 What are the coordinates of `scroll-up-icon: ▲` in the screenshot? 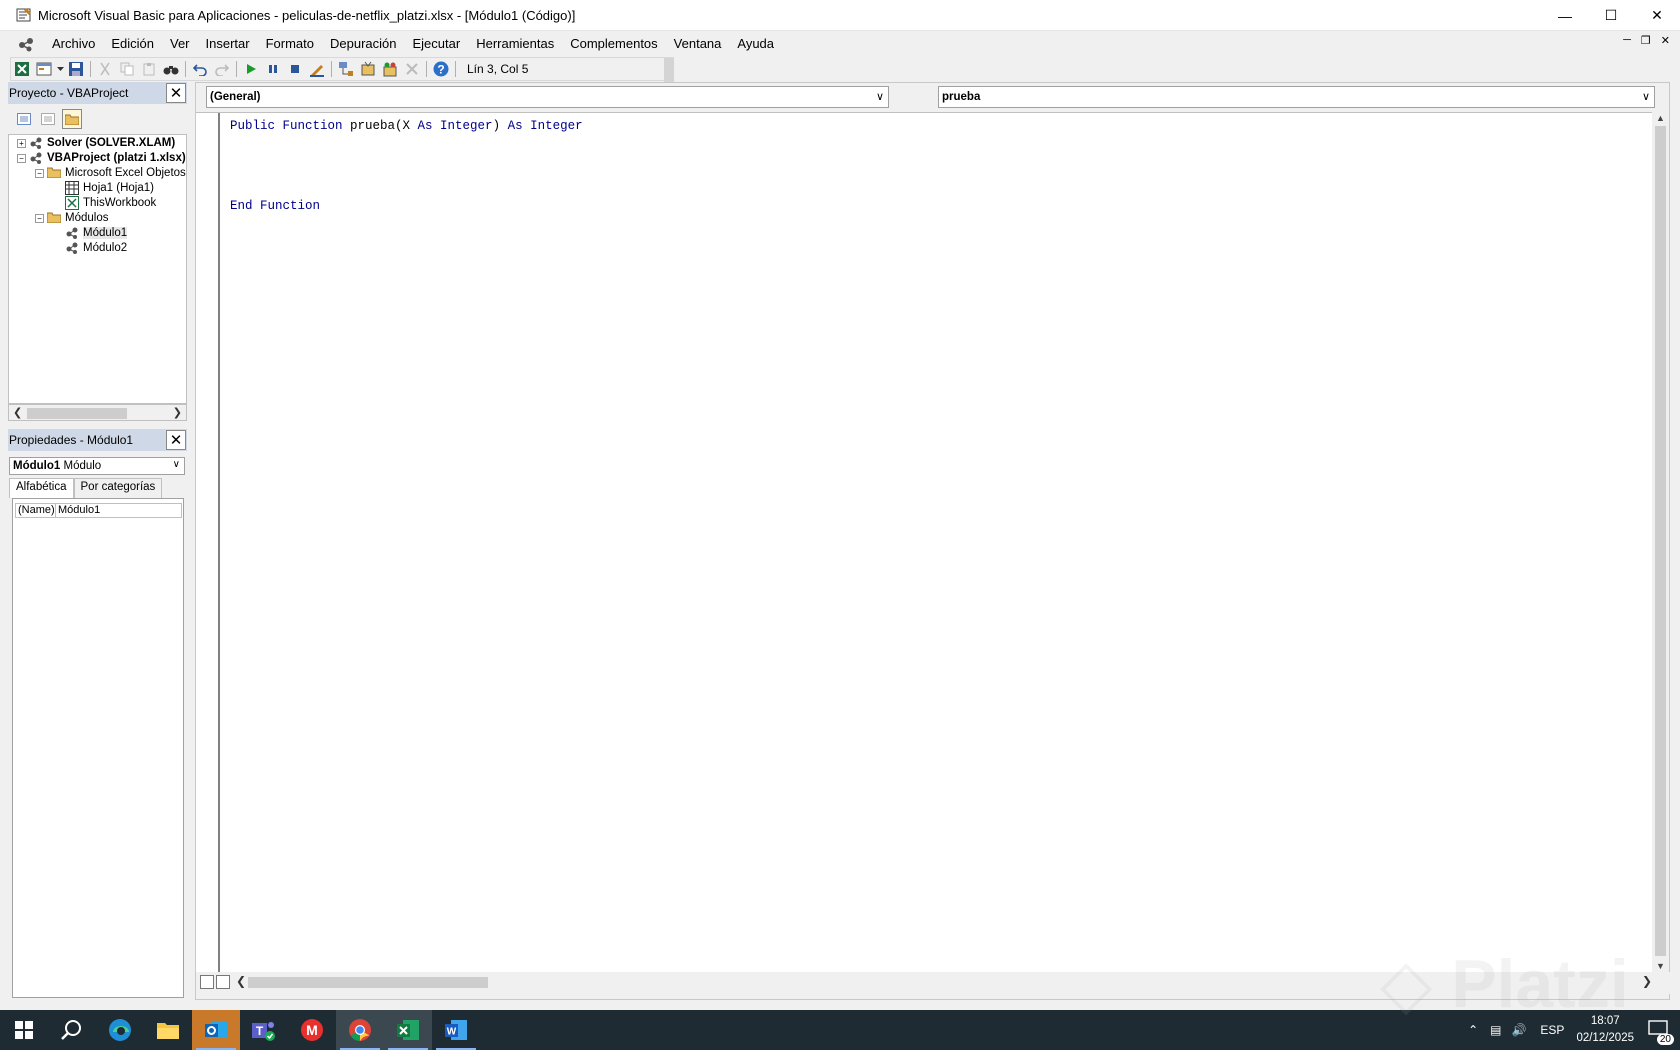 It's located at (1660, 118).